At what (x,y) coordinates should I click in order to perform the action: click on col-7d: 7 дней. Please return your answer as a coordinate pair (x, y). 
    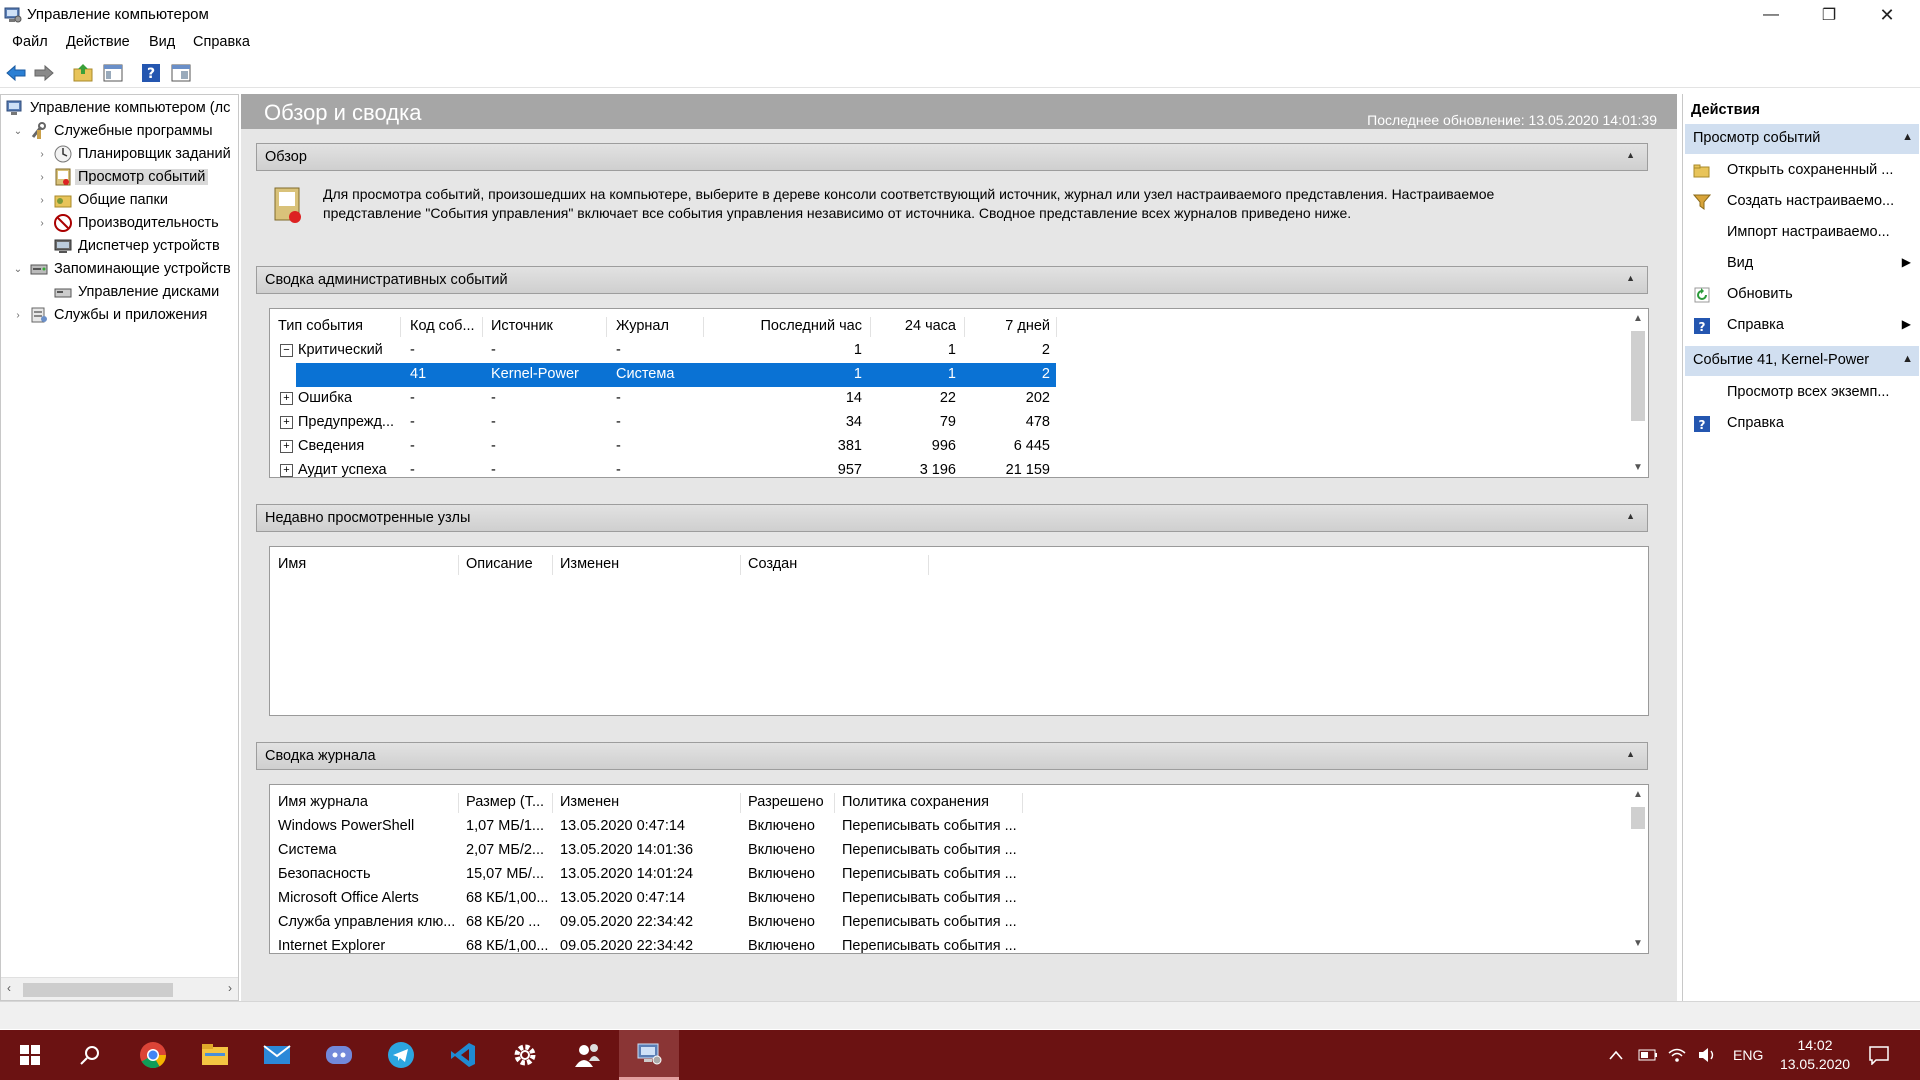
    Looking at the image, I should click on (1010, 326).